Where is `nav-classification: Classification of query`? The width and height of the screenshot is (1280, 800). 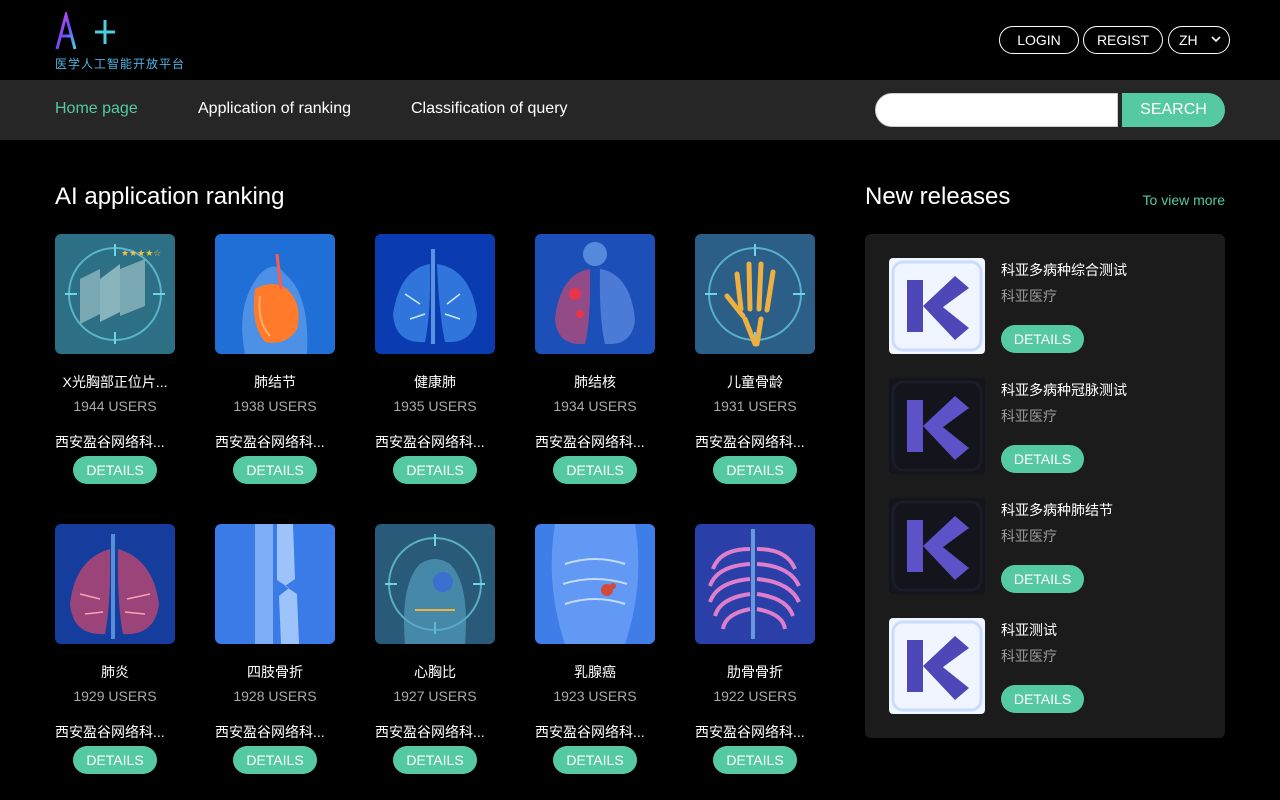
nav-classification: Classification of query is located at coordinates (489, 109).